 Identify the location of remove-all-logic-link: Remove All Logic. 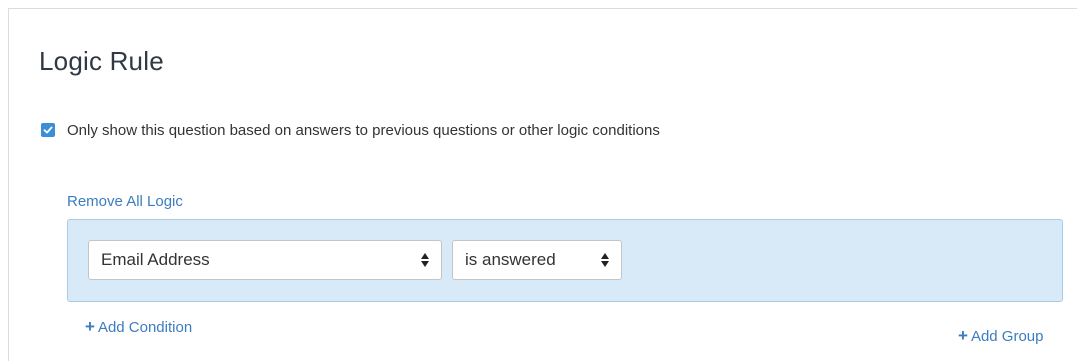
(125, 201).